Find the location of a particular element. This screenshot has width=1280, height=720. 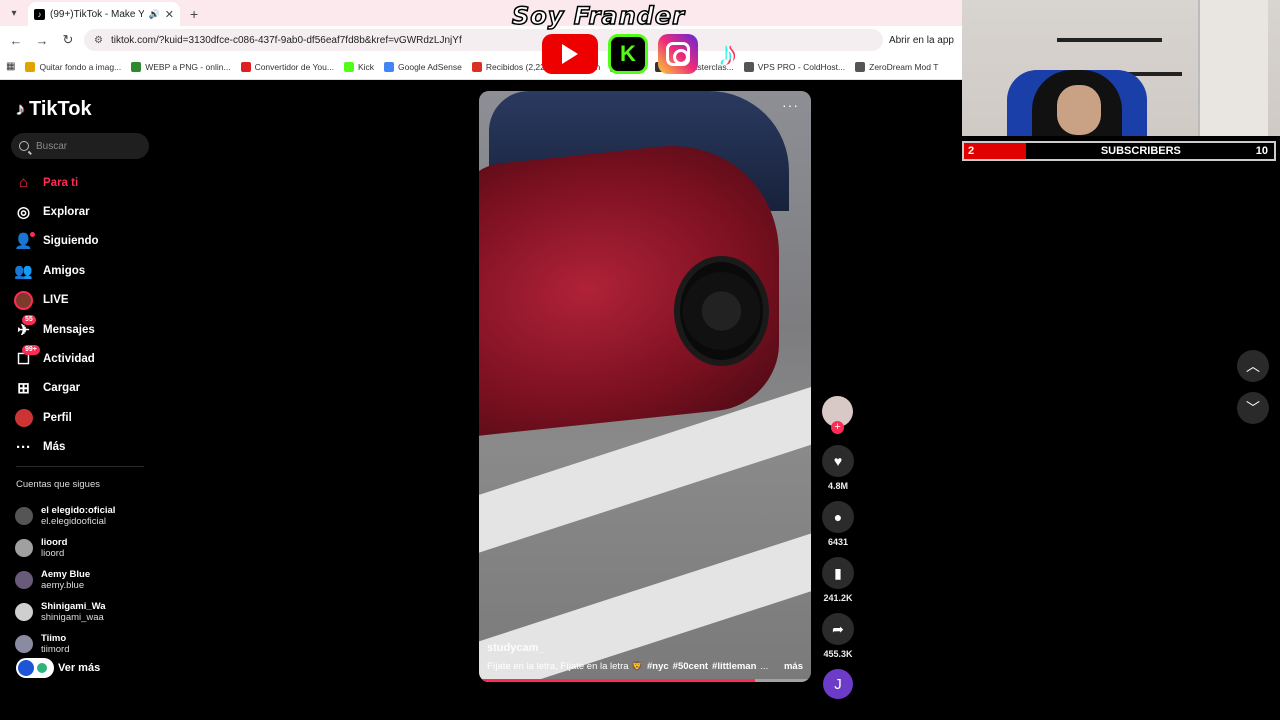

share-action: ➦ 455.3K is located at coordinates (838, 636).